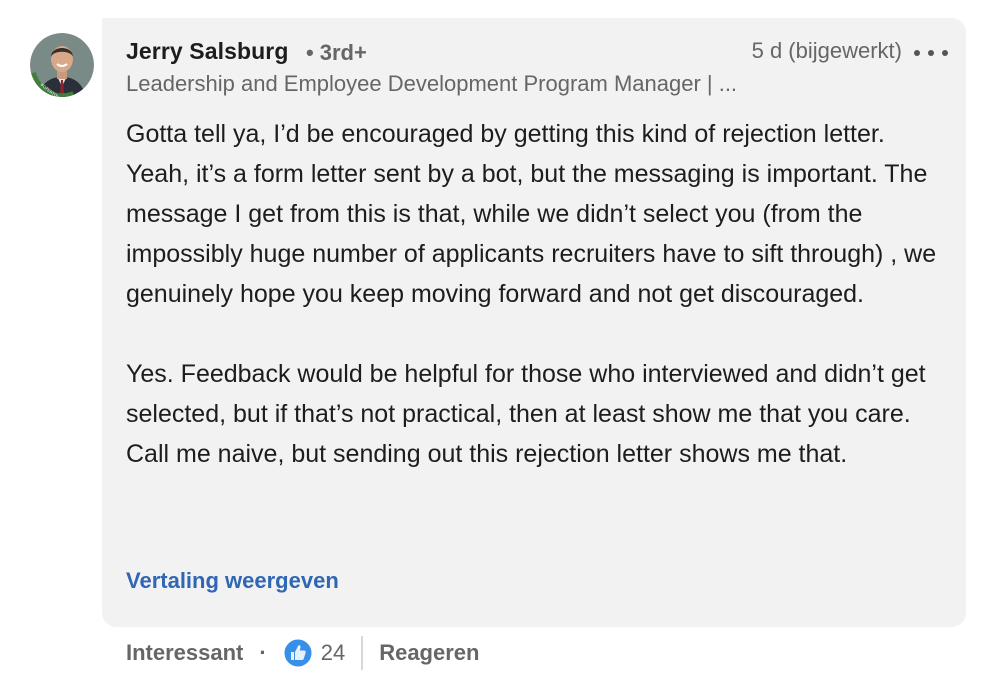 The image size is (988, 680). What do you see at coordinates (826, 50) in the screenshot?
I see `comment-timestamp: 5 d (bijgewerkt)` at bounding box center [826, 50].